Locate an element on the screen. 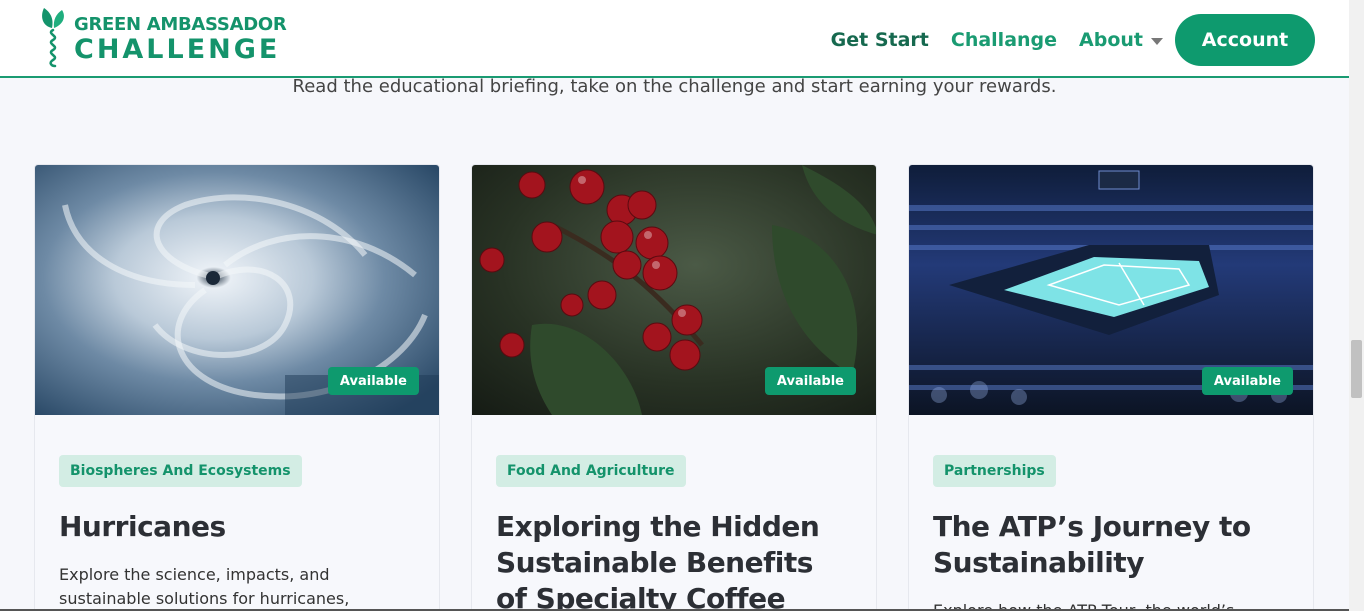 This screenshot has width=1364, height=611. vertical-scrollbar is located at coordinates (1356, 305).